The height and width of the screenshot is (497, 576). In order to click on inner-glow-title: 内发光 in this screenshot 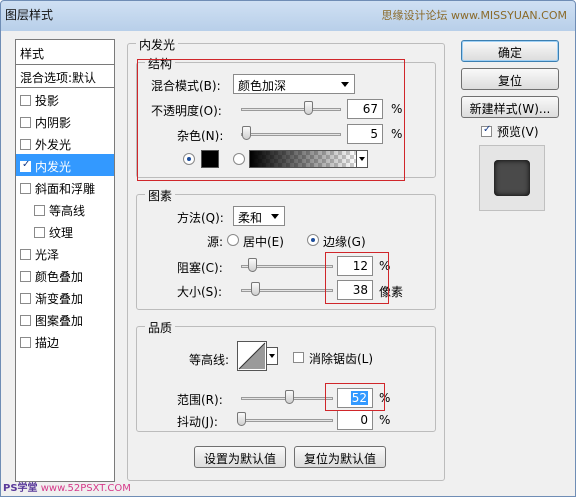, I will do `click(157, 44)`.